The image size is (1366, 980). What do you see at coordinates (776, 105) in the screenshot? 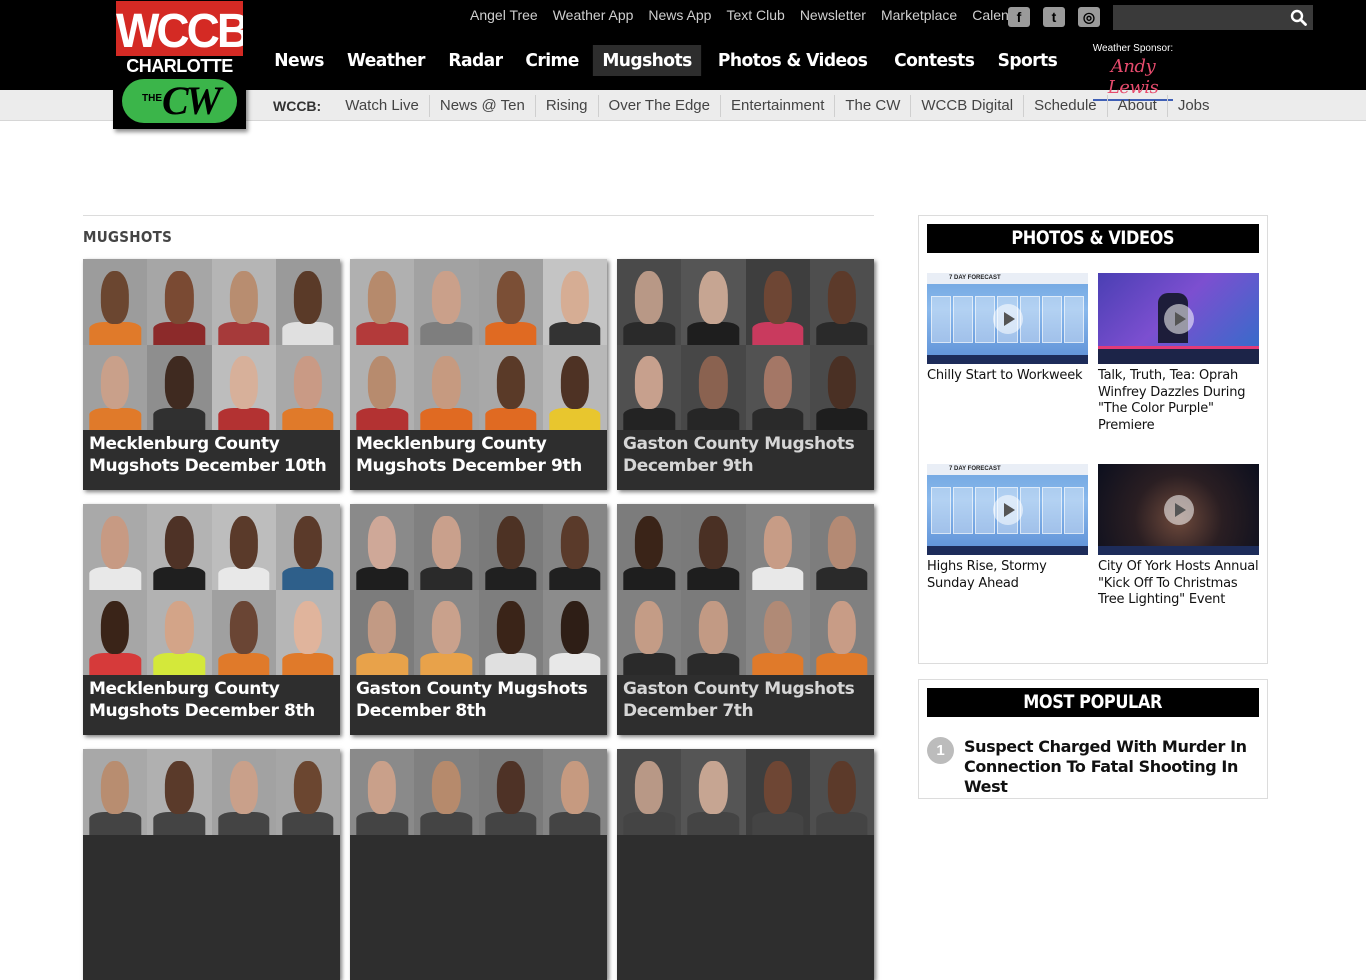
I see `subnav-entertainment: Entertainment` at bounding box center [776, 105].